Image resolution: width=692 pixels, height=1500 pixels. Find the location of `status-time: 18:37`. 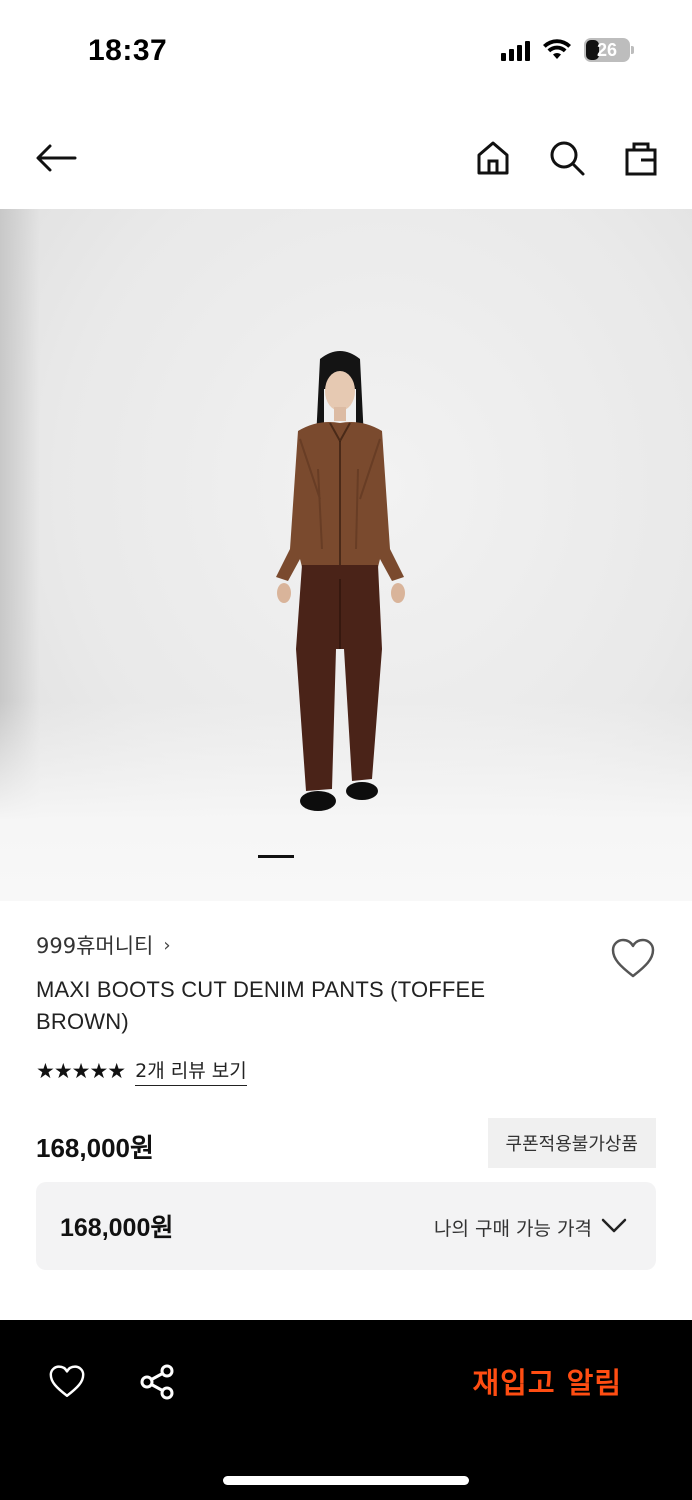

status-time: 18:37 is located at coordinates (128, 50).